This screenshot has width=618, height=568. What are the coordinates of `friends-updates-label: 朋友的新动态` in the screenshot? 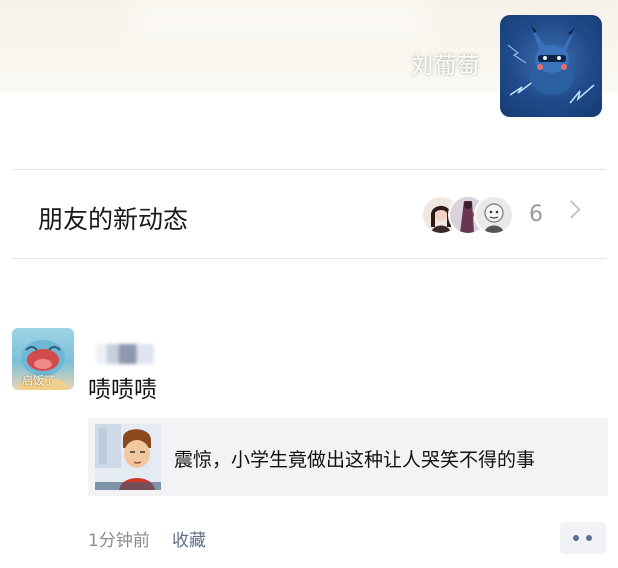 It's located at (113, 219).